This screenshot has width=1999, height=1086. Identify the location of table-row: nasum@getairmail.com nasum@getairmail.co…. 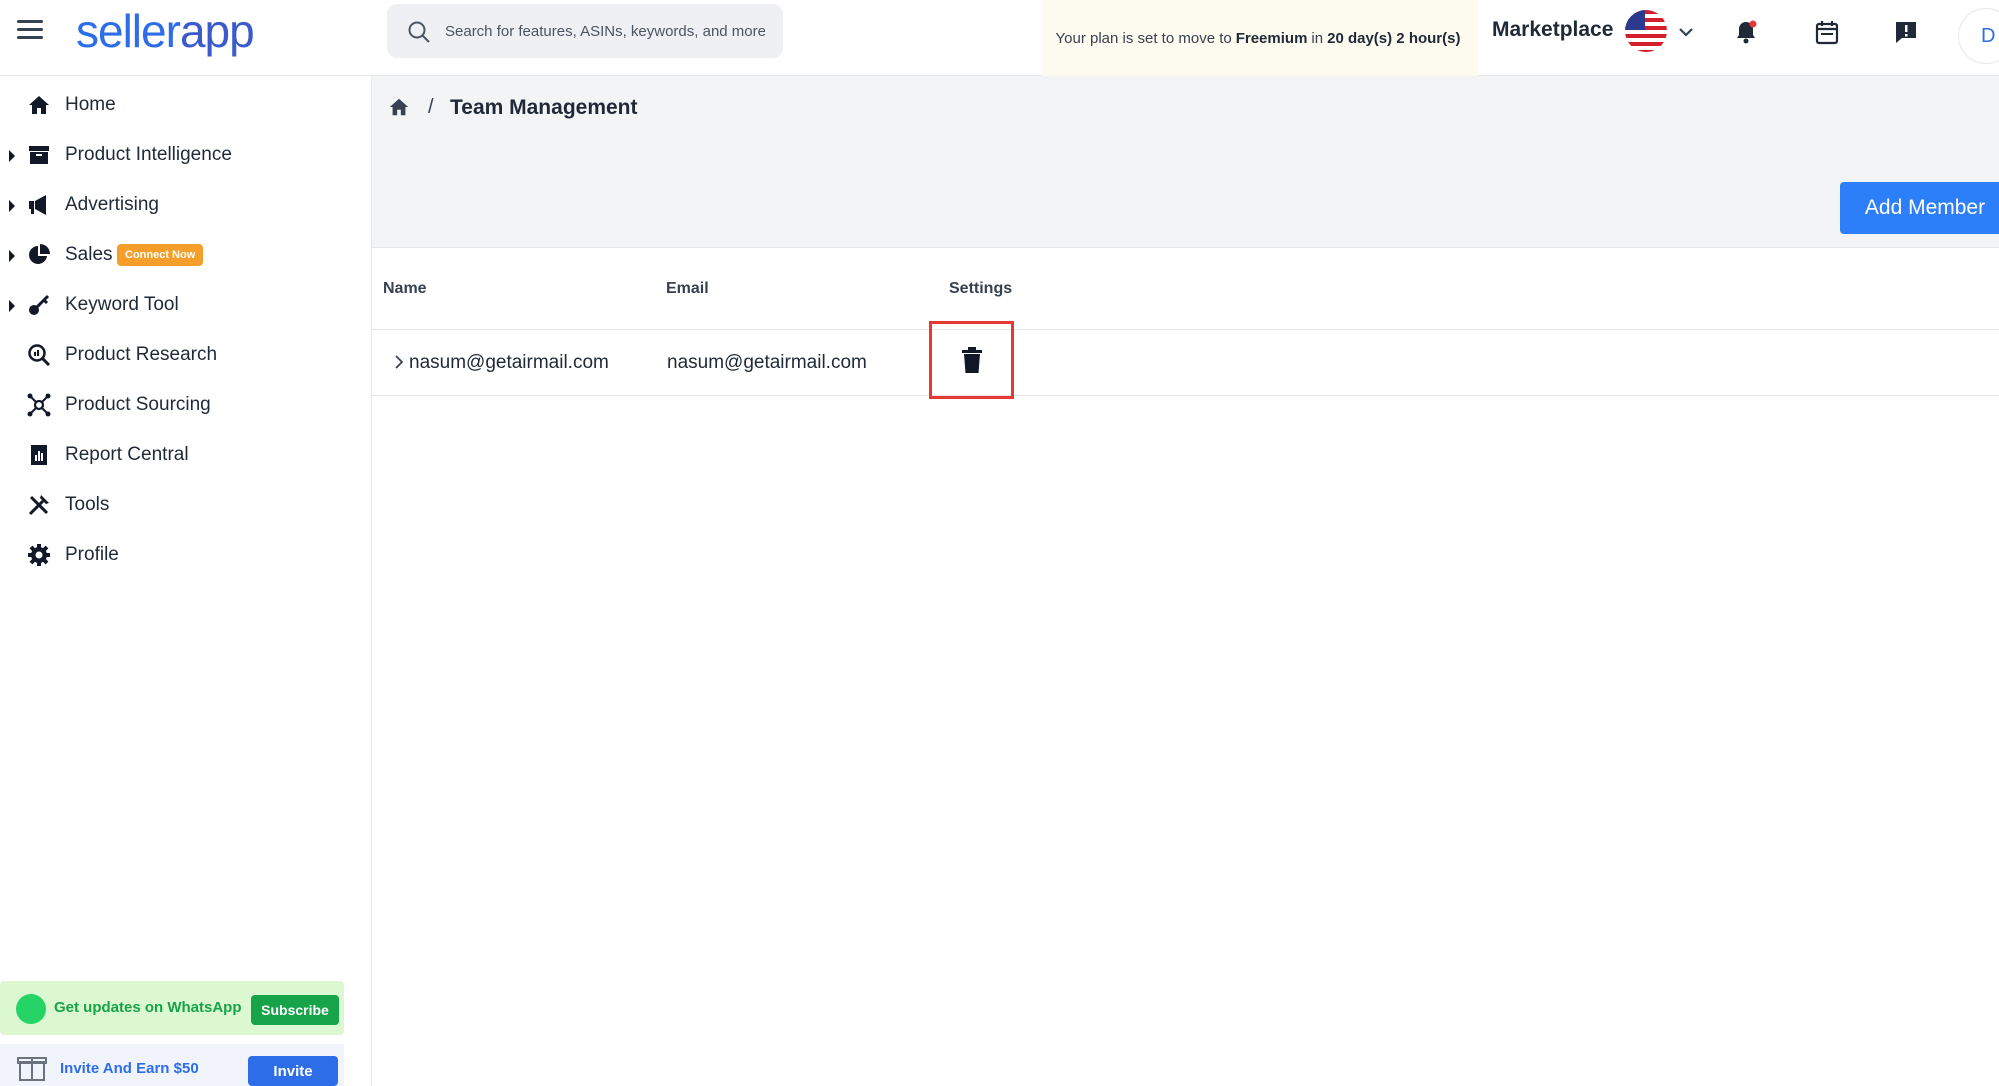
(1185, 360).